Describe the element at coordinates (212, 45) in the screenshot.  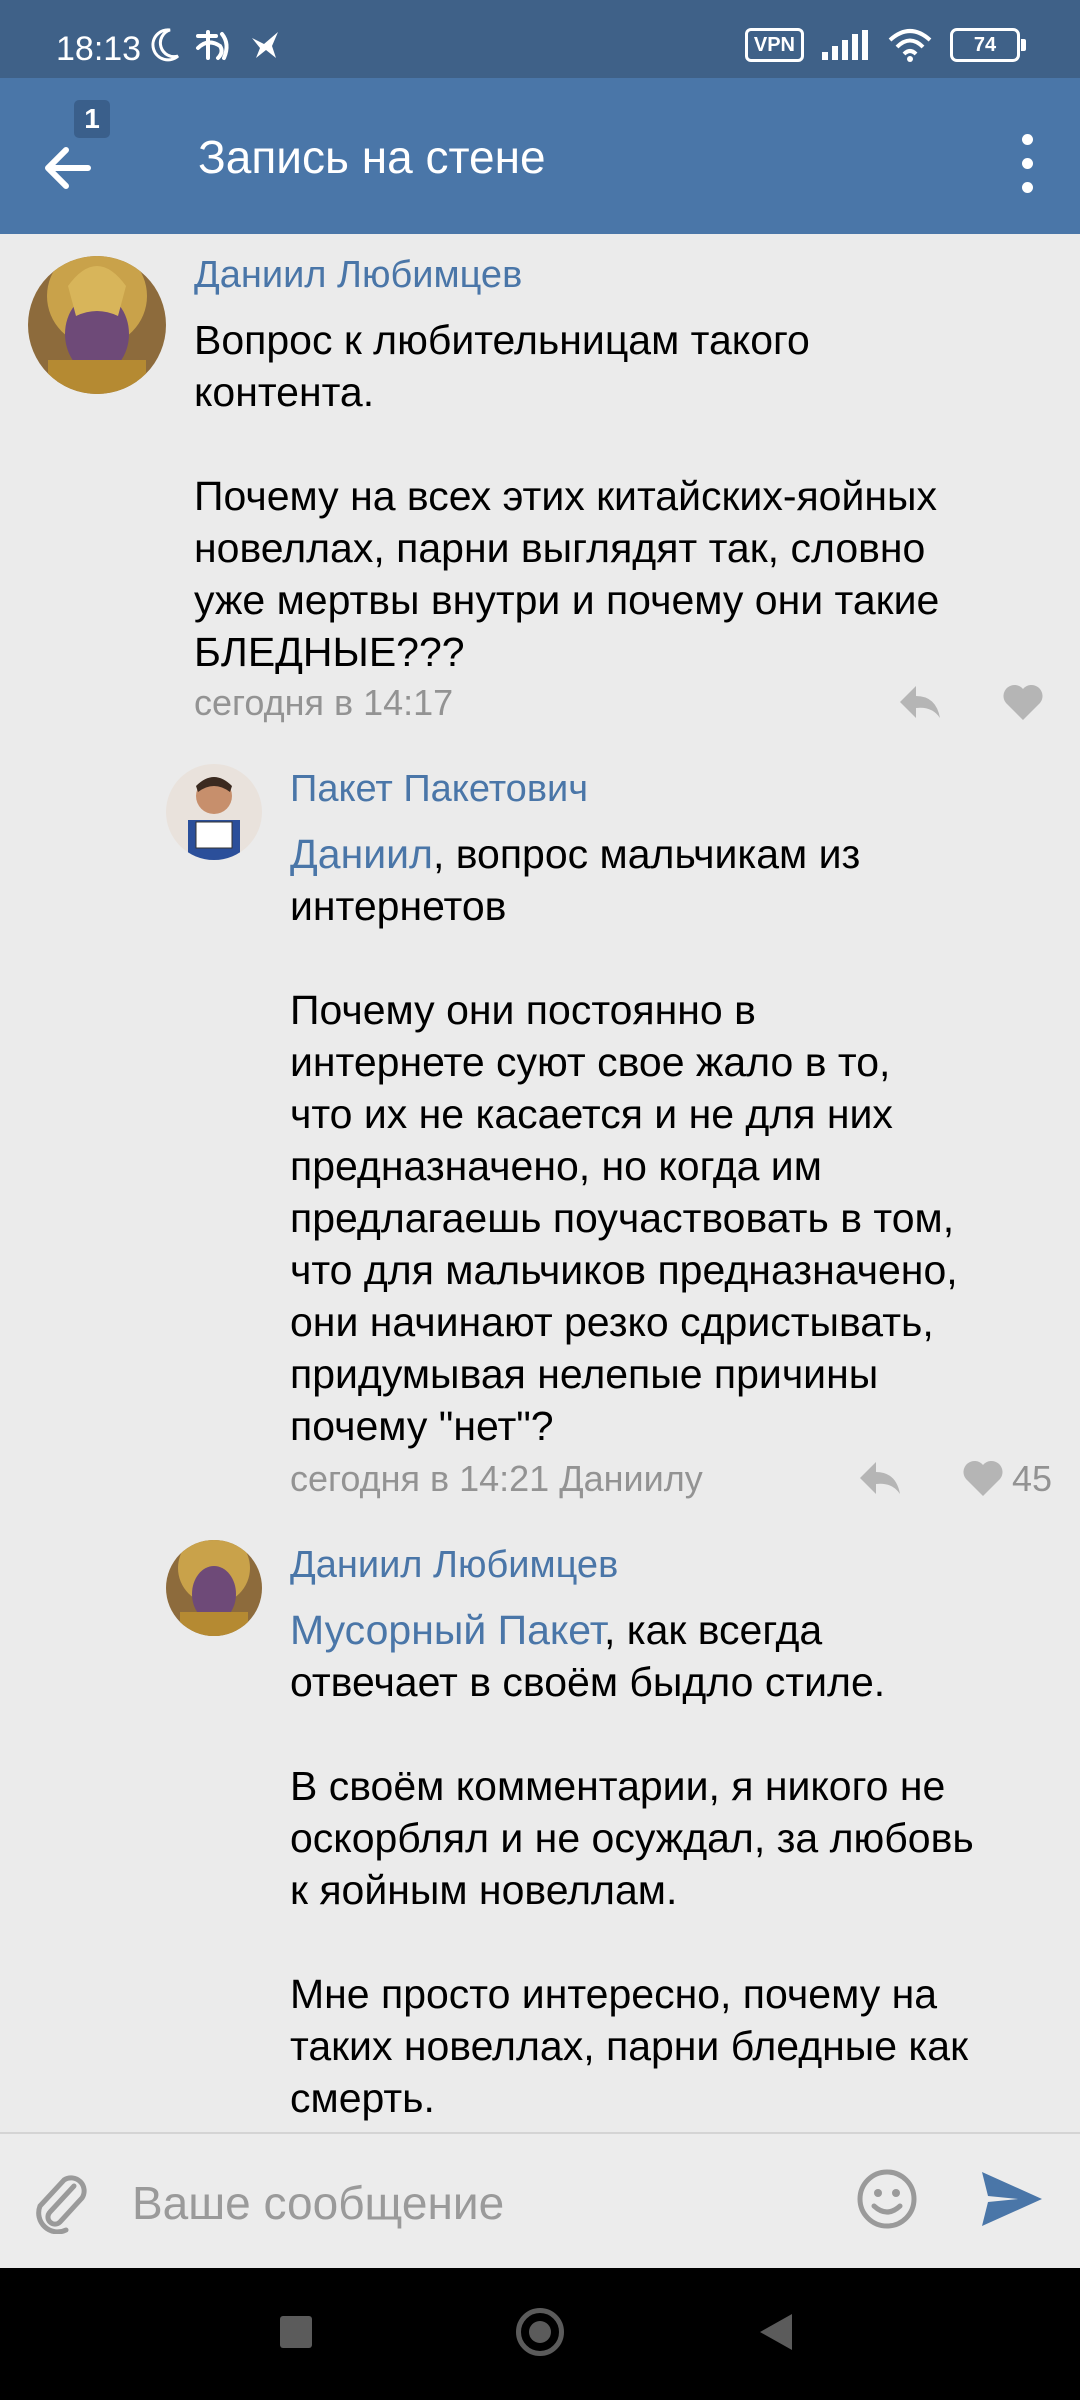
I see `app-notification-icon` at that location.